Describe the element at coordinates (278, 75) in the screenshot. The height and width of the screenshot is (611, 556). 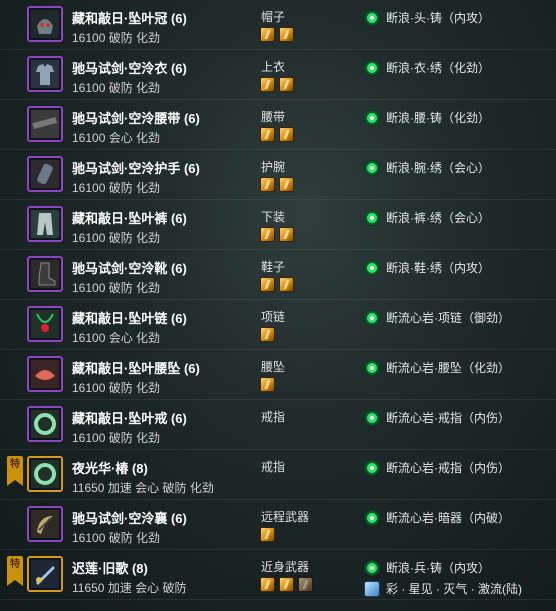
I see `equipment-row: 驰马试剑·空泠衣 (6) 16100 破防 化劲 上衣 断浪·衣·绣（化劲）` at that location.